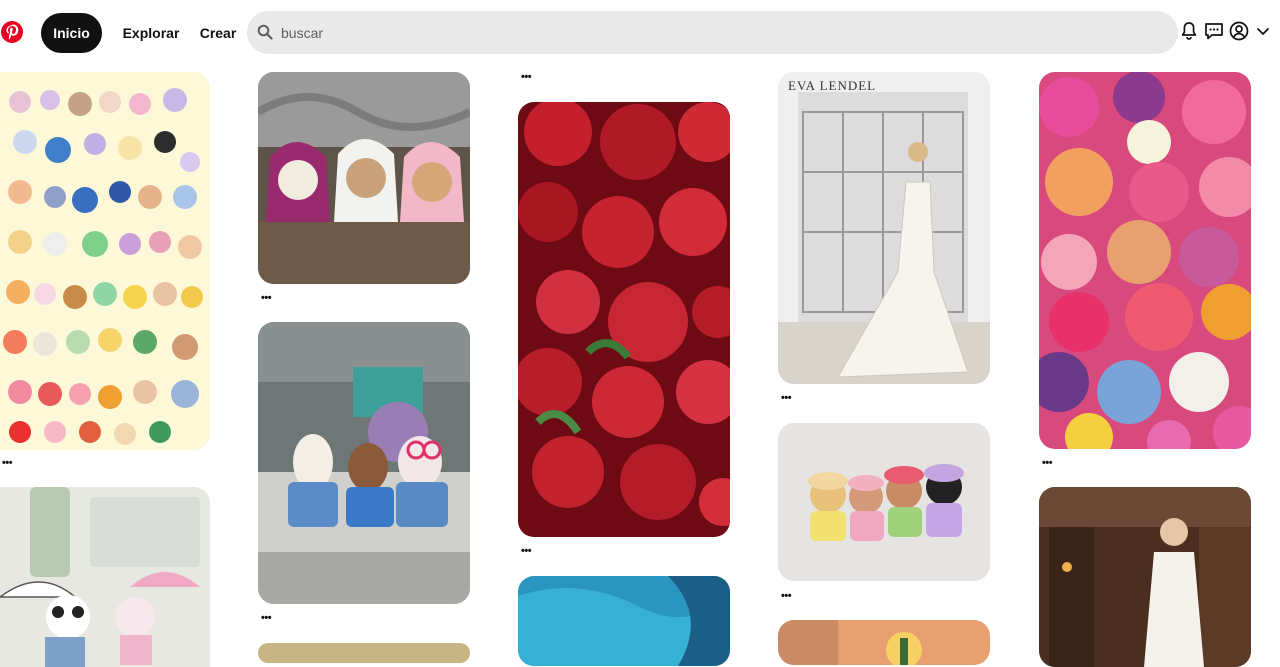  I want to click on pin-red-roses, so click(624, 319).